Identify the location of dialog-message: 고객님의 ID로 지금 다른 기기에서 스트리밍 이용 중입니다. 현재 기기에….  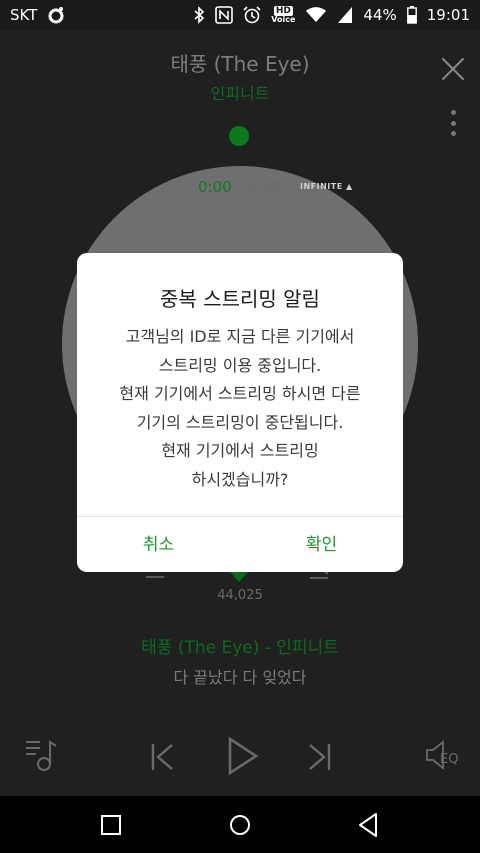
(240, 408).